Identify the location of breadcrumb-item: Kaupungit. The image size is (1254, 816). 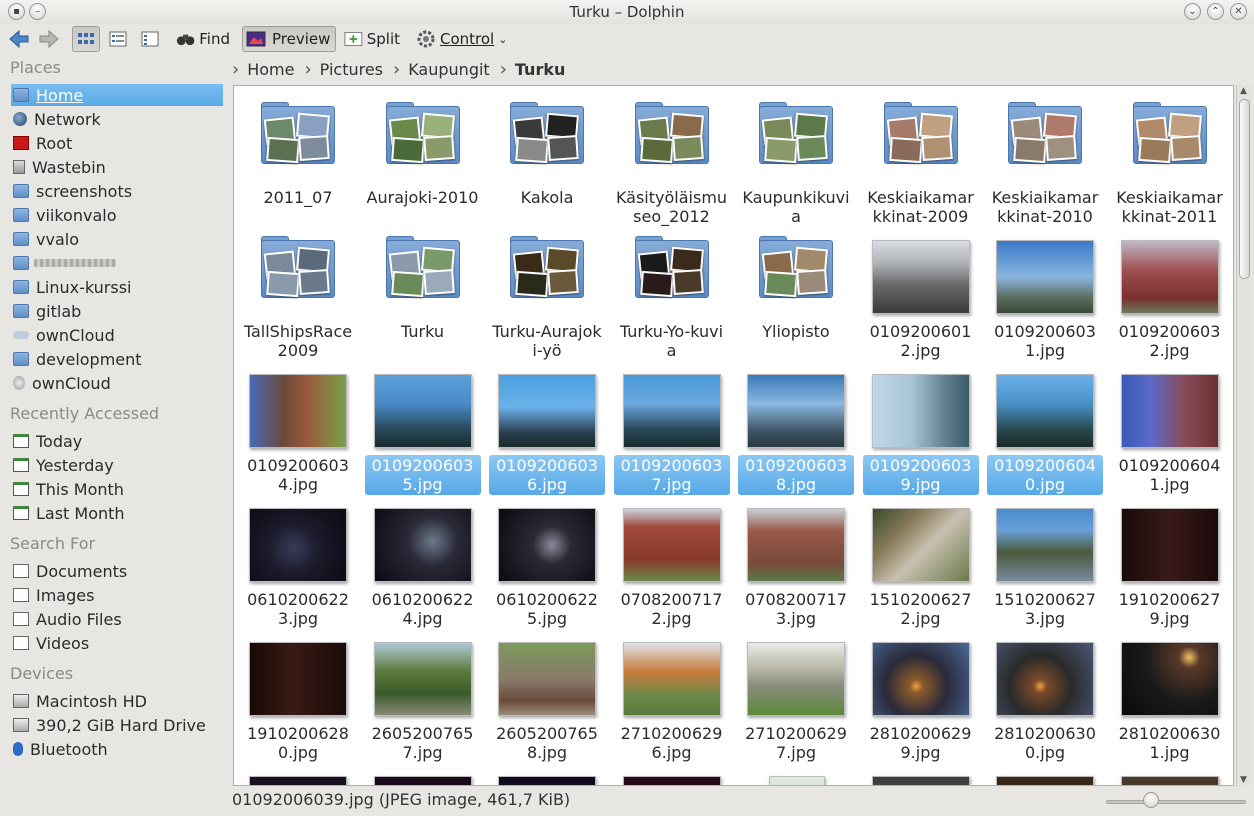
(448, 69).